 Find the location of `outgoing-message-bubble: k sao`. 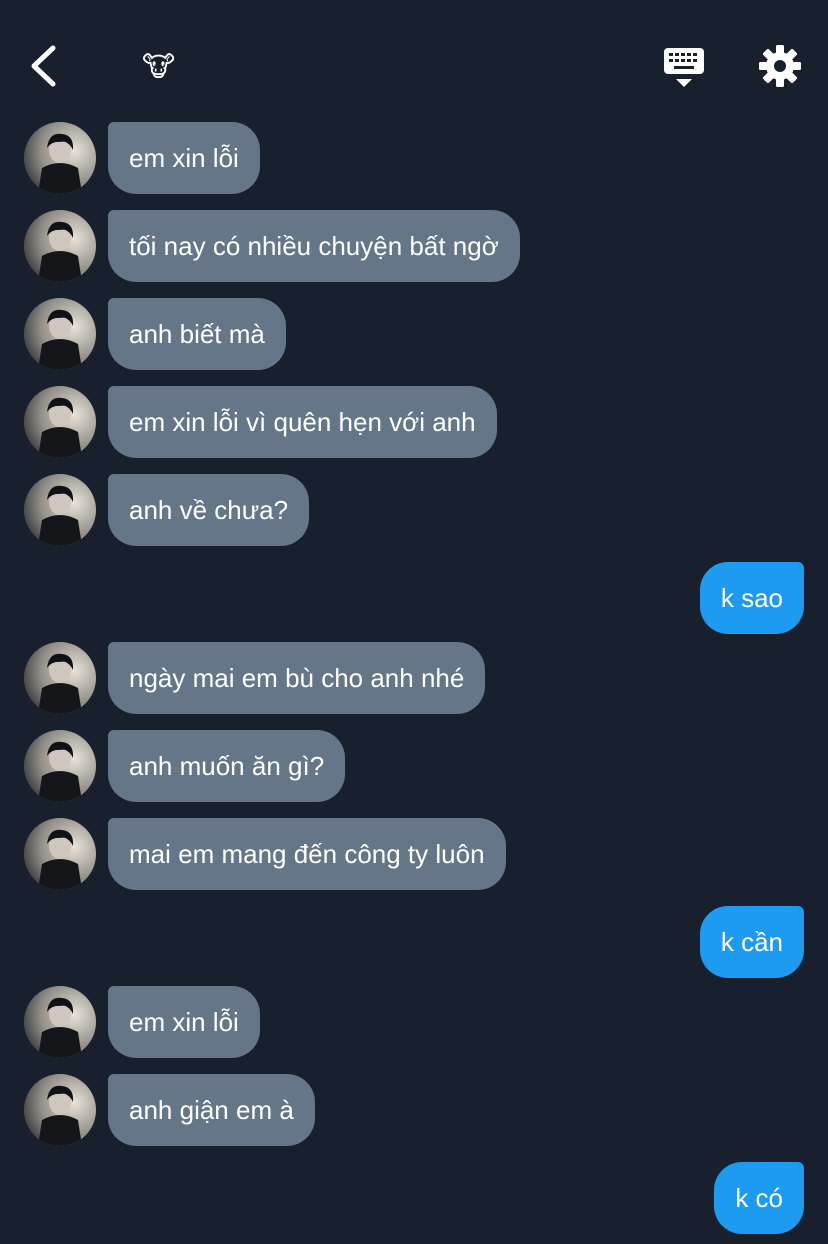

outgoing-message-bubble: k sao is located at coordinates (751, 598).